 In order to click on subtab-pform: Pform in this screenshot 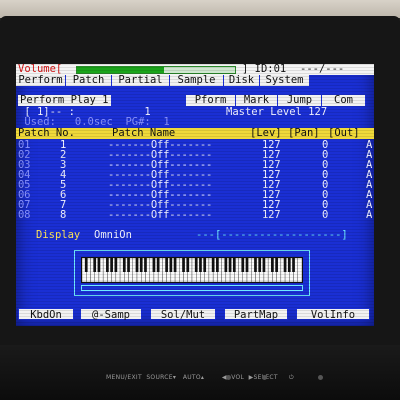, I will do `click(211, 100)`.